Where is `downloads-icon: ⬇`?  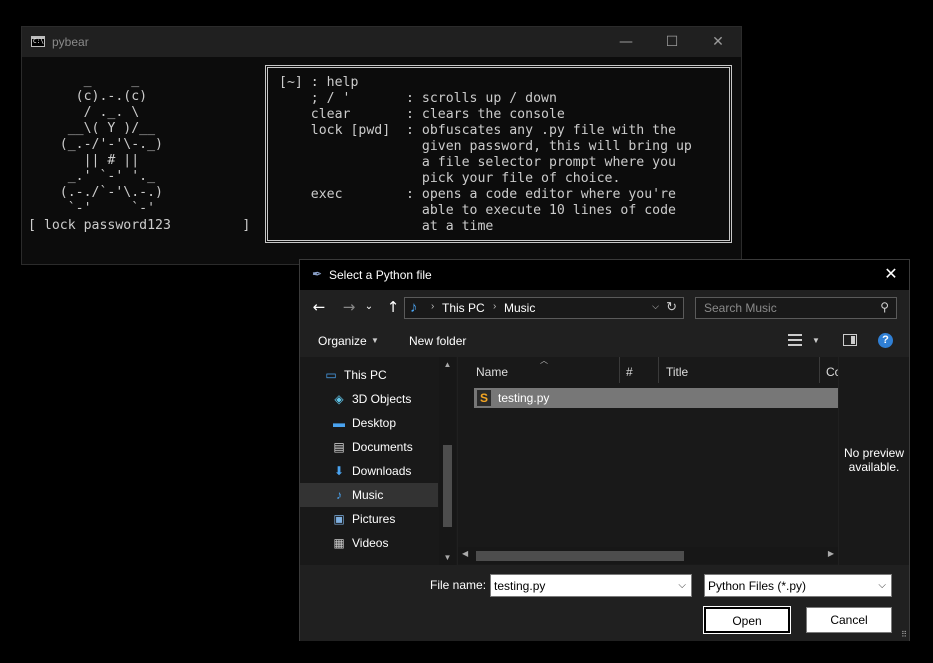 downloads-icon: ⬇ is located at coordinates (339, 471).